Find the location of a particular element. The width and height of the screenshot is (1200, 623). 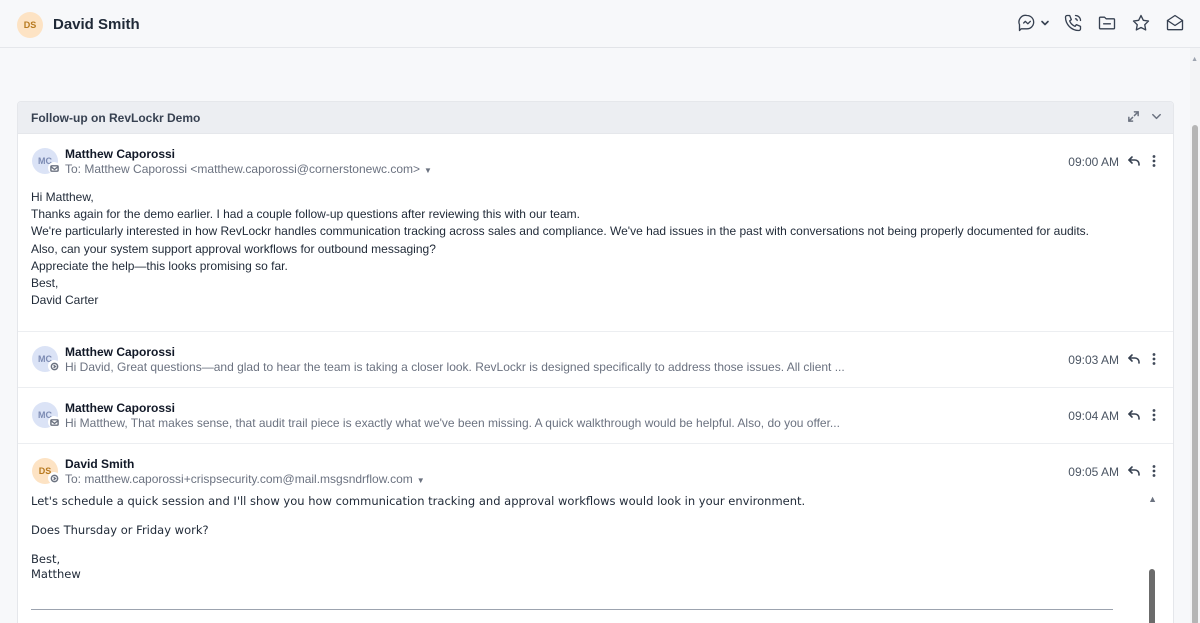

body-line: Best, is located at coordinates (45, 283).